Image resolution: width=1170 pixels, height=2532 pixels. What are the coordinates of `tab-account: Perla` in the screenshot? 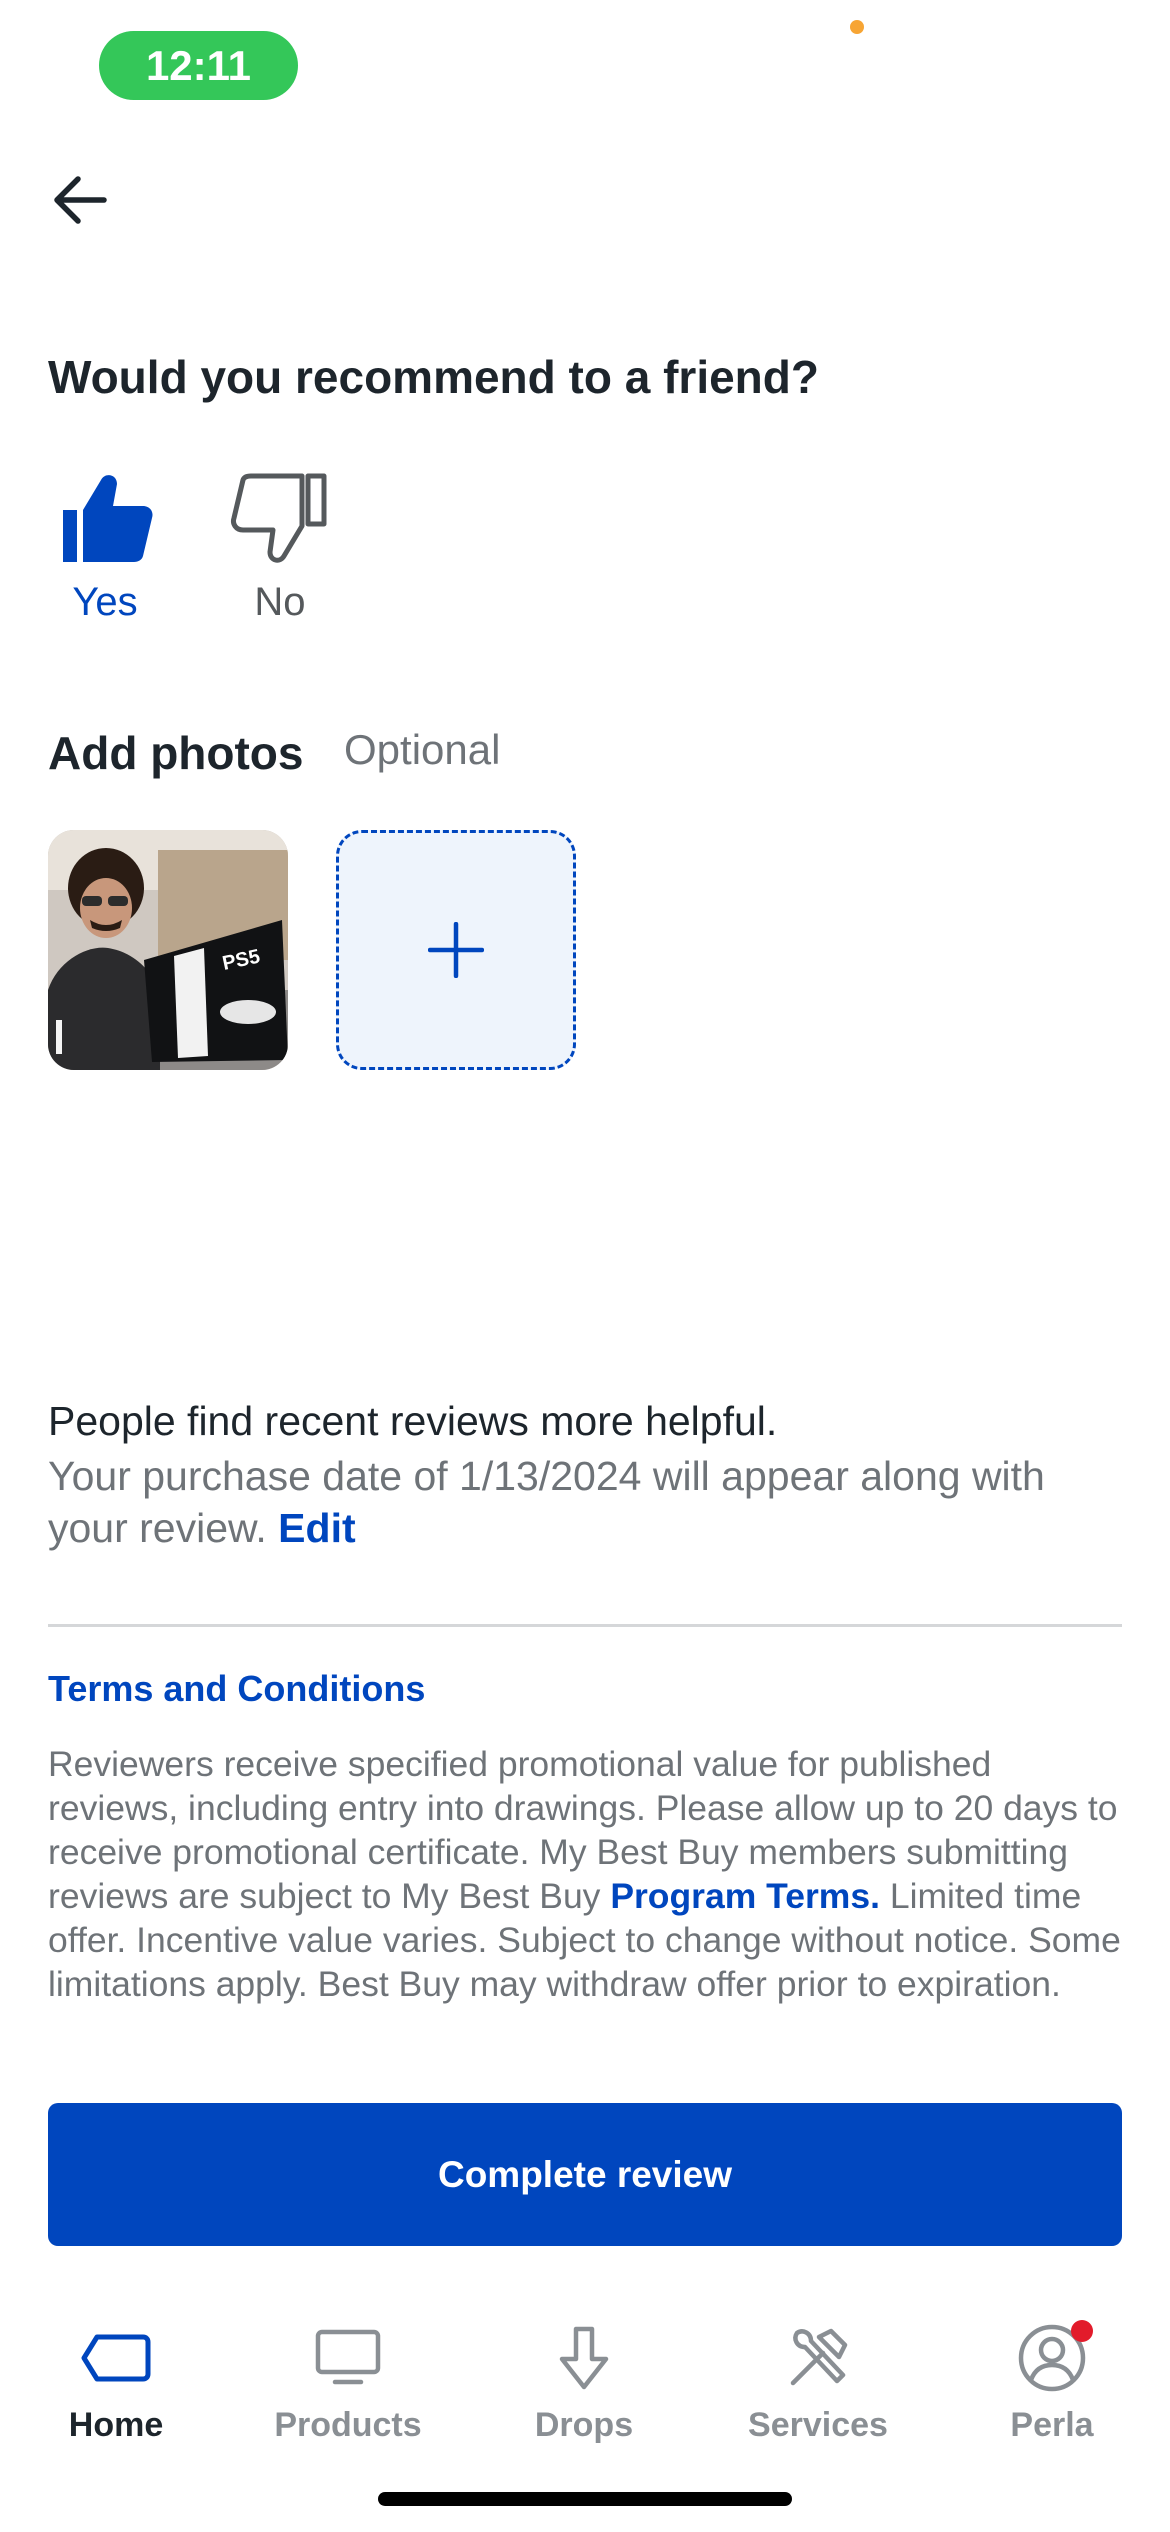 It's located at (1052, 2381).